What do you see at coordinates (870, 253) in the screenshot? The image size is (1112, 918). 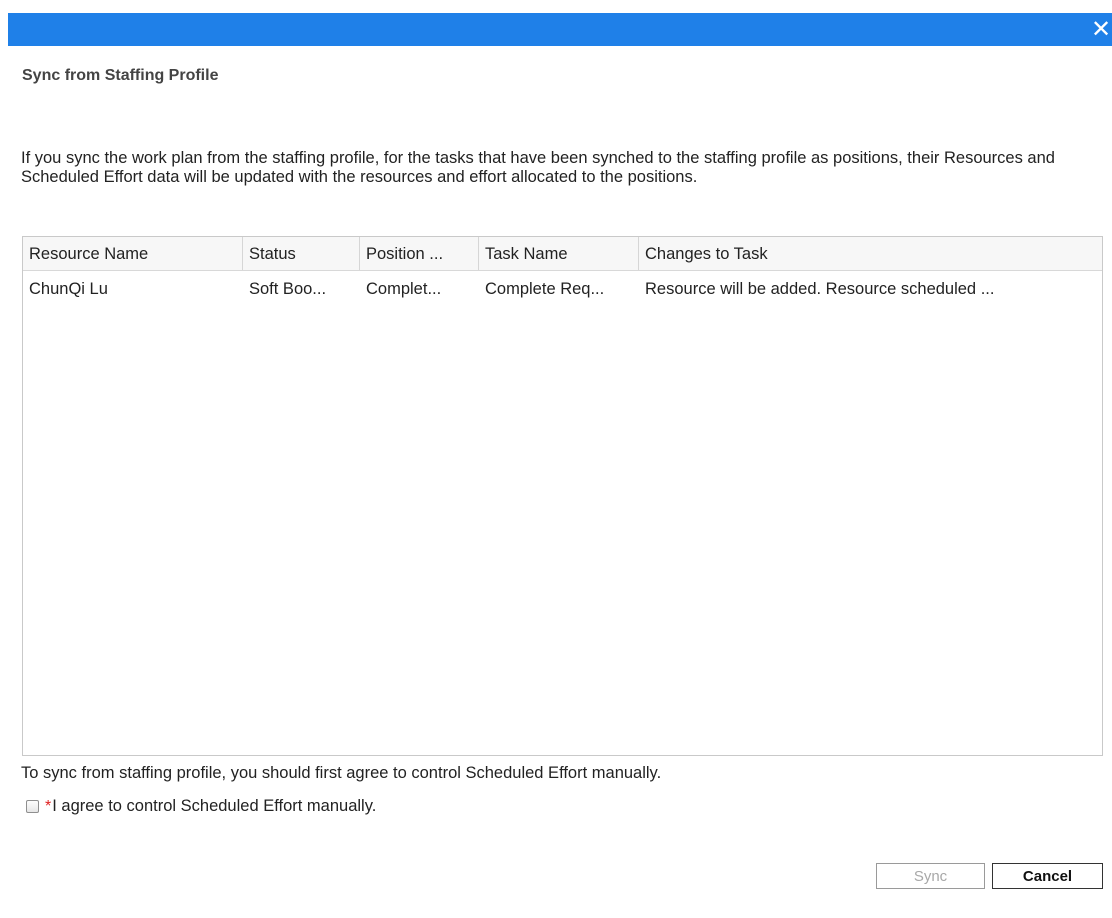 I see `column-header-changes-to-task: Changes to Task` at bounding box center [870, 253].